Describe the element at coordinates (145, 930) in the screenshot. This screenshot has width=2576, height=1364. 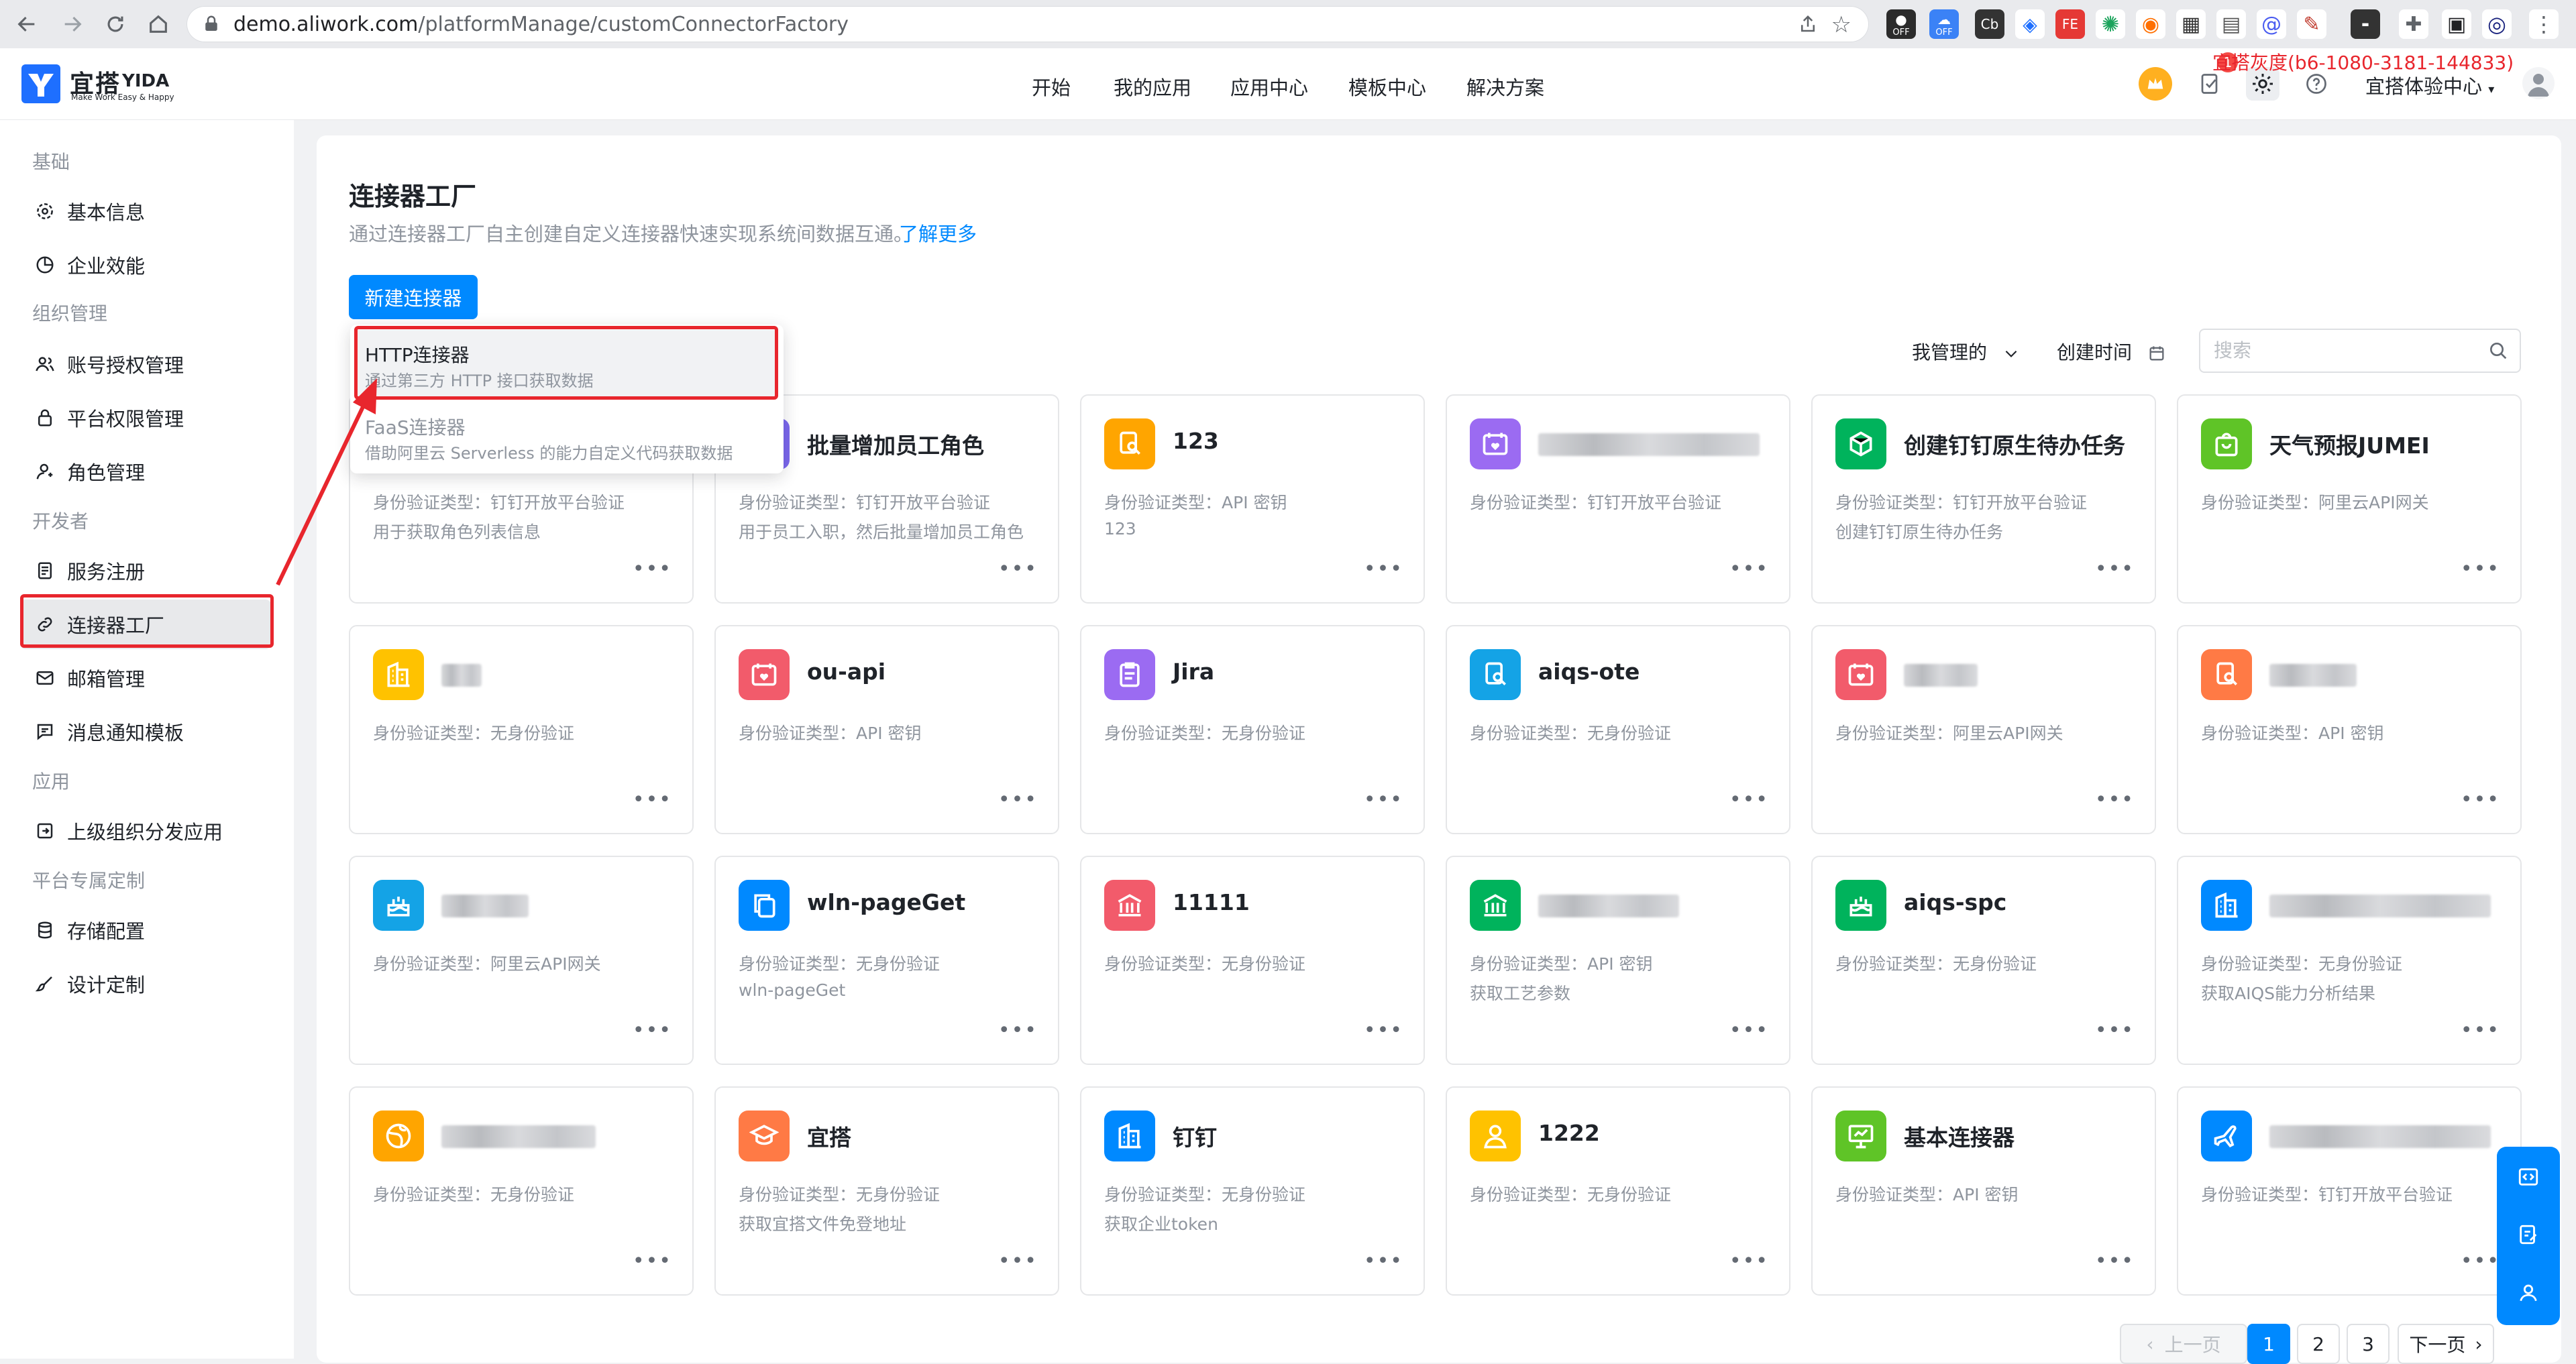
I see `sidebar-item-storage: 存储配置` at that location.